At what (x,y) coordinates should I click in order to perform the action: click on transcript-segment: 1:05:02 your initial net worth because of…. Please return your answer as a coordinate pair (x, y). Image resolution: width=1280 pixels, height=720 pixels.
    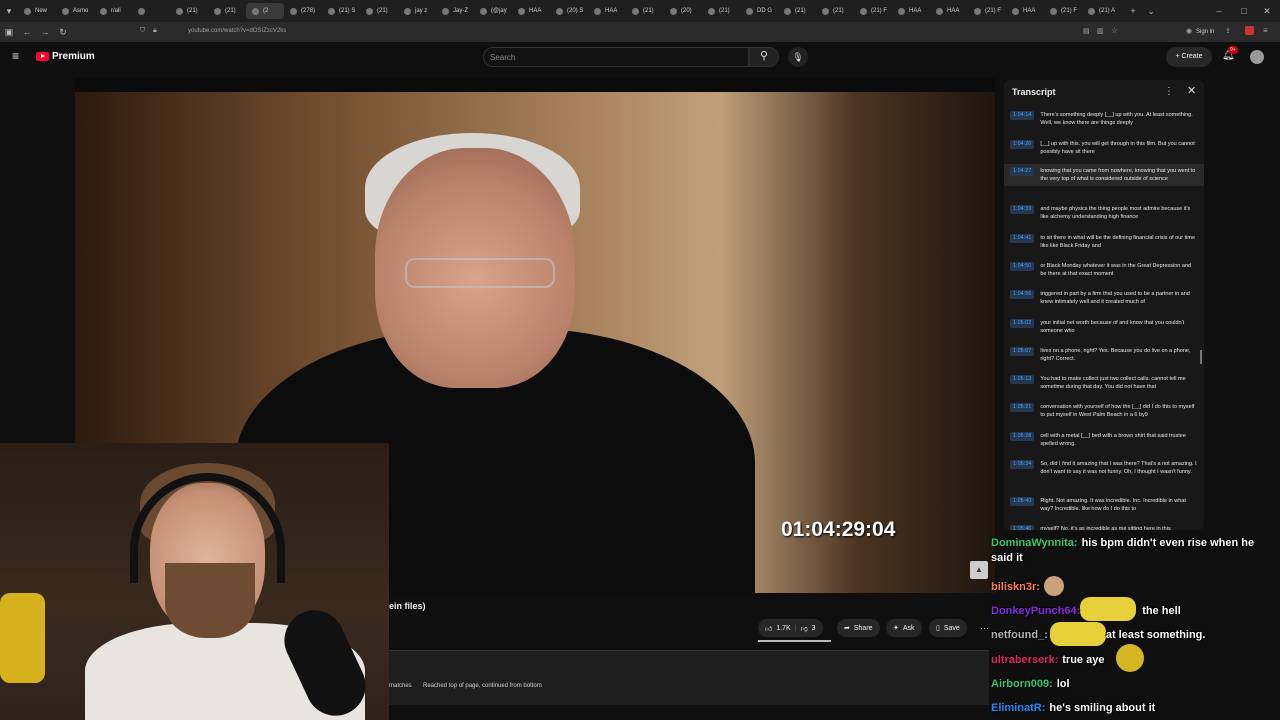
    Looking at the image, I should click on (1104, 327).